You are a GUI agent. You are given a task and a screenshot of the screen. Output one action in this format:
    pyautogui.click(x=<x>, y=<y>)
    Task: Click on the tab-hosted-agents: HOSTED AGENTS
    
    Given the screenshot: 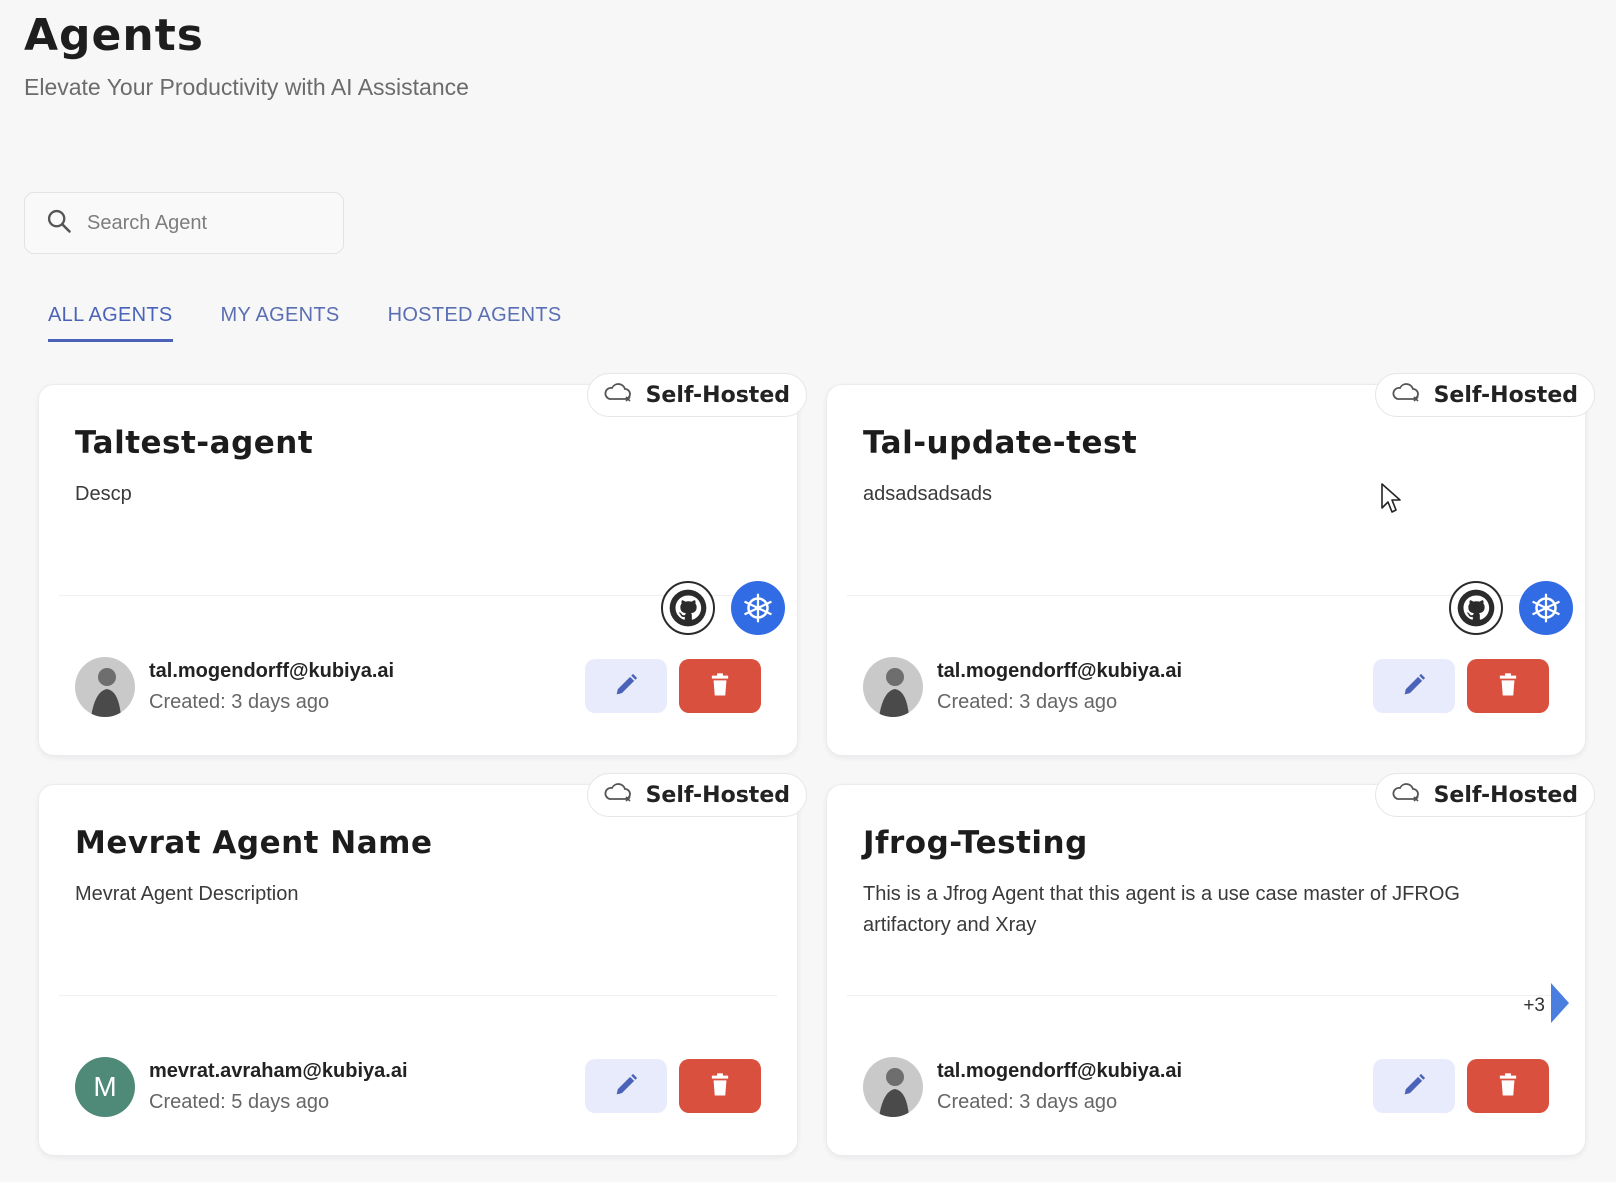 What is the action you would take?
    pyautogui.click(x=475, y=323)
    